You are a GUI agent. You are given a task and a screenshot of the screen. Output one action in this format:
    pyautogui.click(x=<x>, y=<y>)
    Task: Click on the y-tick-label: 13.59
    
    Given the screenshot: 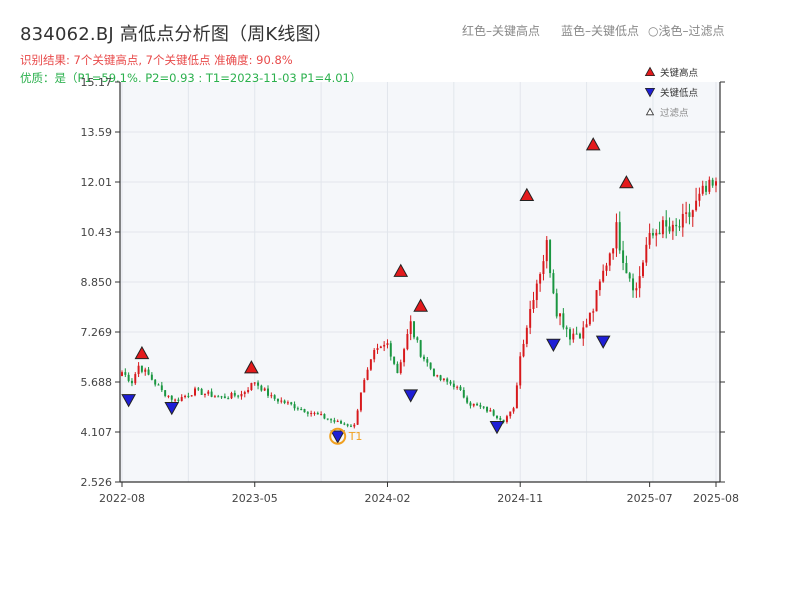 What is the action you would take?
    pyautogui.click(x=97, y=132)
    